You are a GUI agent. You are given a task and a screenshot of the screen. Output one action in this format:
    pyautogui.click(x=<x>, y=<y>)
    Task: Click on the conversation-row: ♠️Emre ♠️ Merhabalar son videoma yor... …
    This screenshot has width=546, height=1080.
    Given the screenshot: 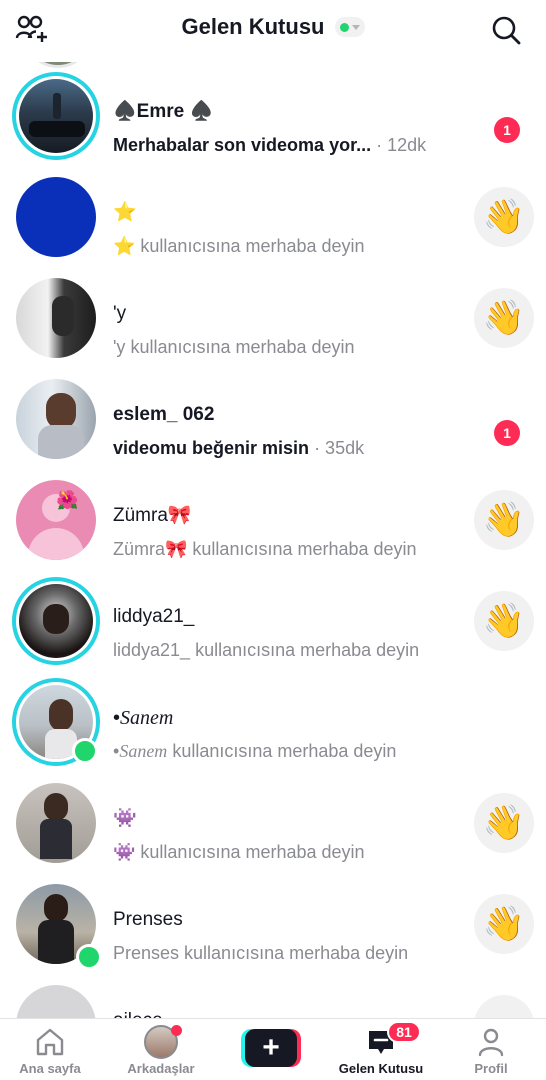 What is the action you would take?
    pyautogui.click(x=273, y=112)
    